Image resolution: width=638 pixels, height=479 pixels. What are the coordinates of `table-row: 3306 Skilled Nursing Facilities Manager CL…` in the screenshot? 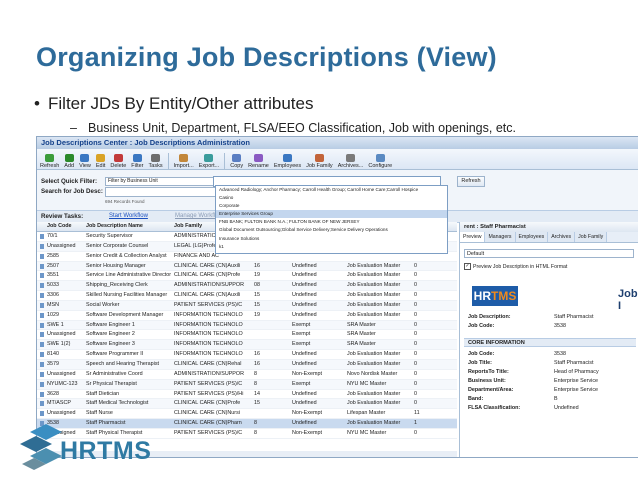 It's located at (247, 296).